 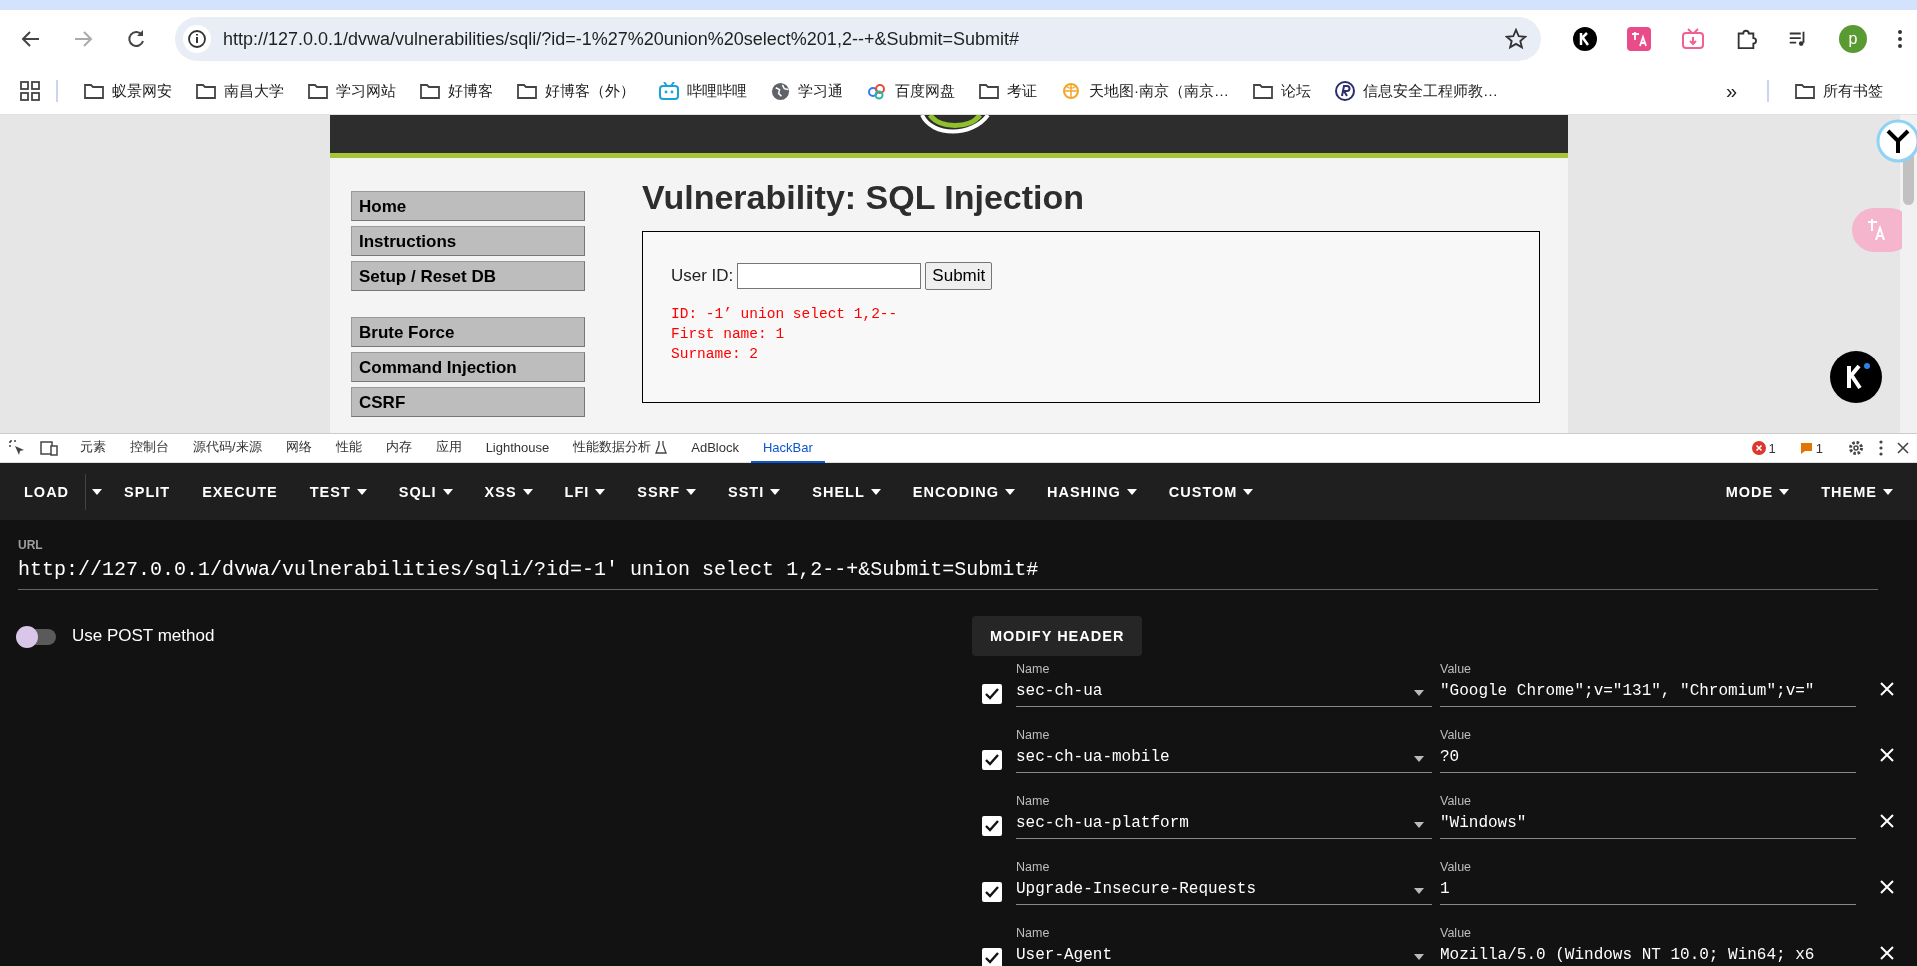 I want to click on devtools-tab: 应用, so click(x=448, y=448).